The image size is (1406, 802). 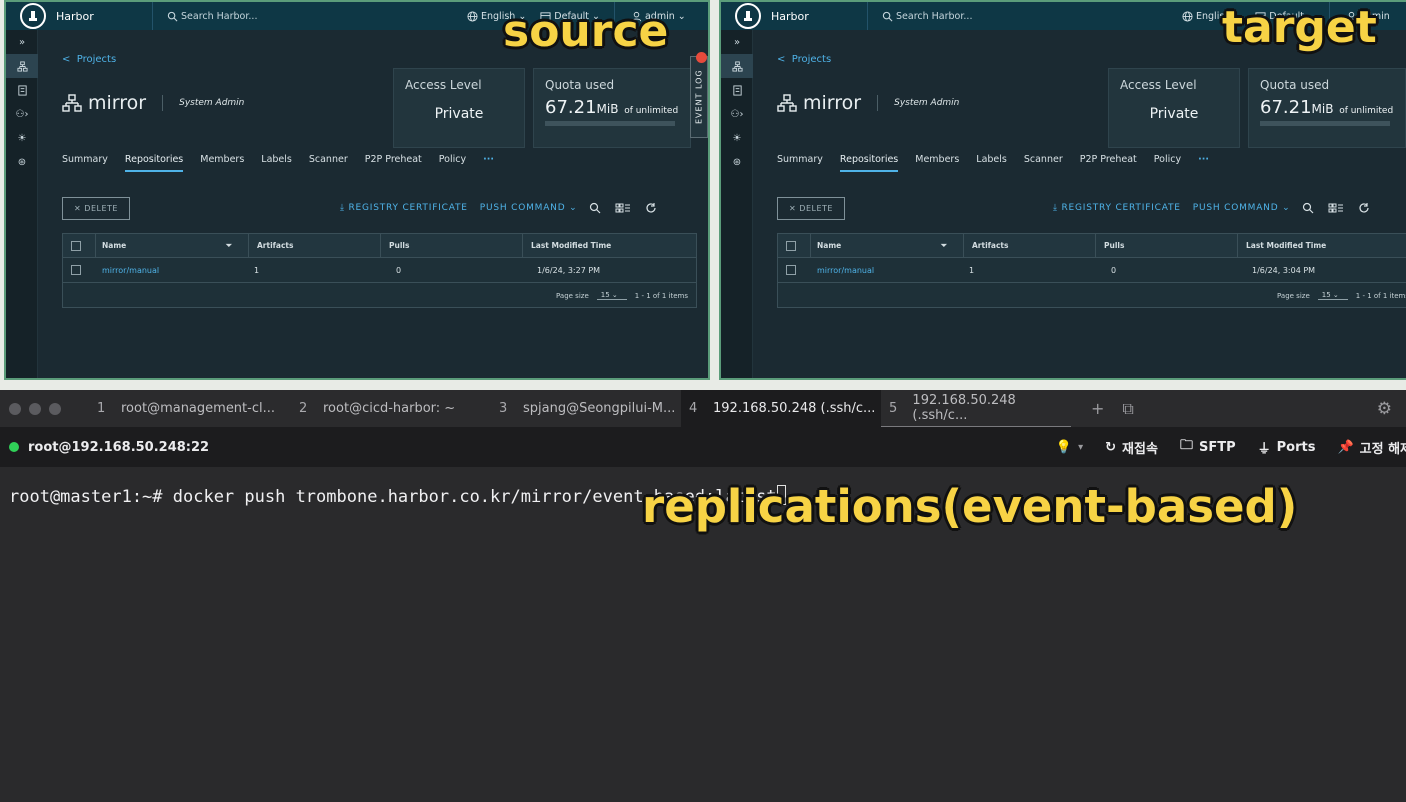 I want to click on reconnect-button: ↻ 재접속, so click(x=1131, y=447).